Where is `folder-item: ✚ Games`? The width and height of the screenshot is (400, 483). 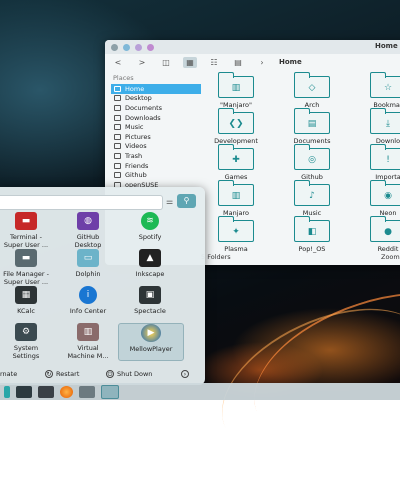 folder-item: ✚ Games is located at coordinates (236, 162).